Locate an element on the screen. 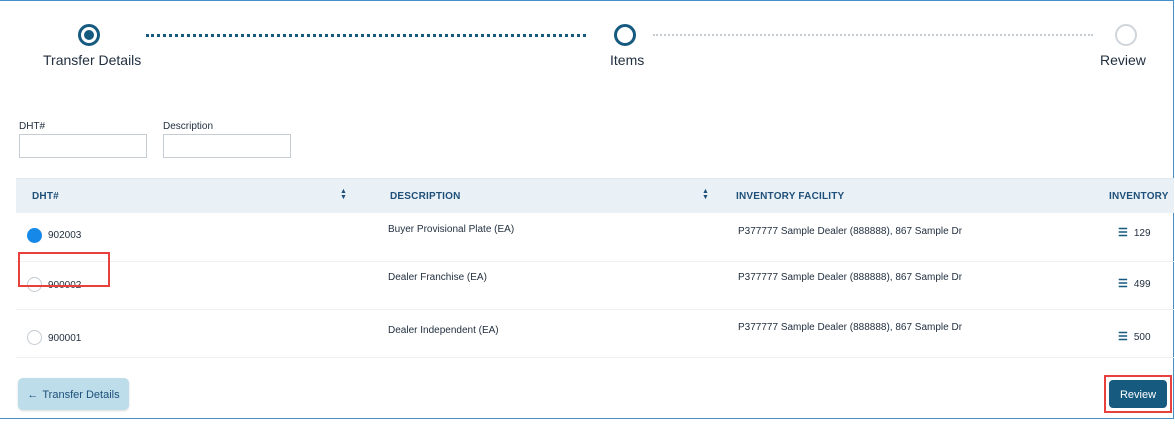 The image size is (1175, 437). dht-filter-label: DHT# is located at coordinates (32, 126).